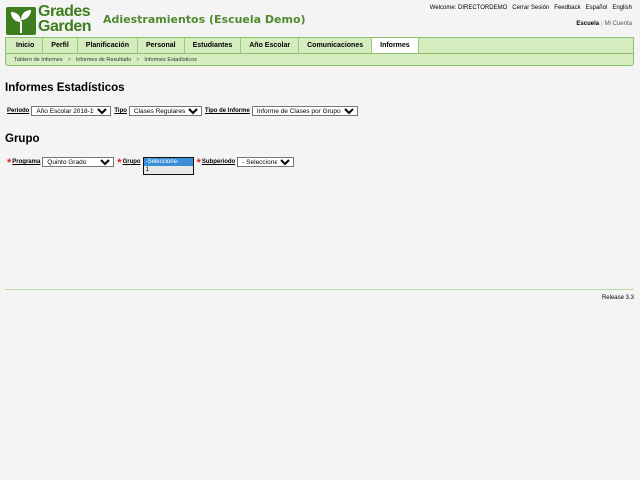  I want to click on page-title: Informes Estadísticos, so click(65, 88).